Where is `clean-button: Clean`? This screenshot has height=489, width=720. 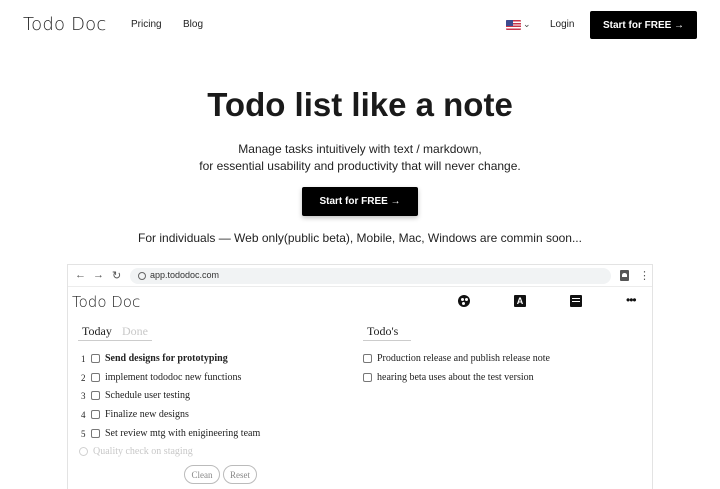 clean-button: Clean is located at coordinates (202, 474).